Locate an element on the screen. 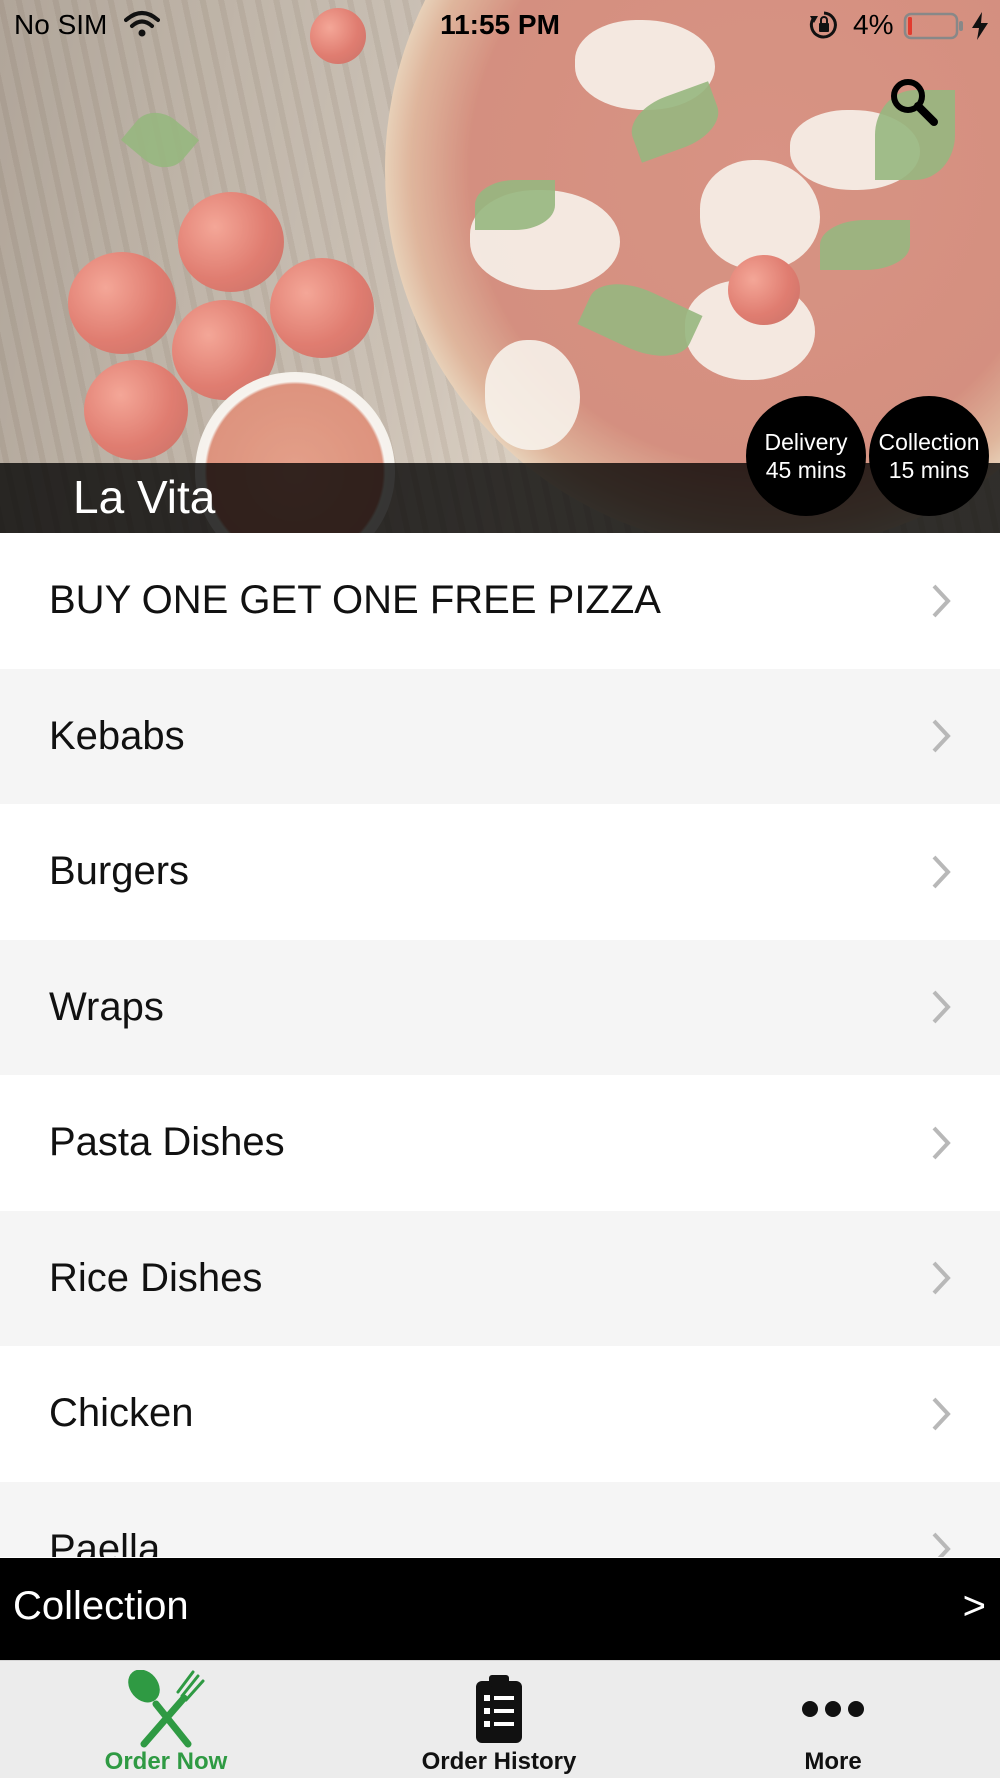  category-label: Paella is located at coordinates (105, 1541).